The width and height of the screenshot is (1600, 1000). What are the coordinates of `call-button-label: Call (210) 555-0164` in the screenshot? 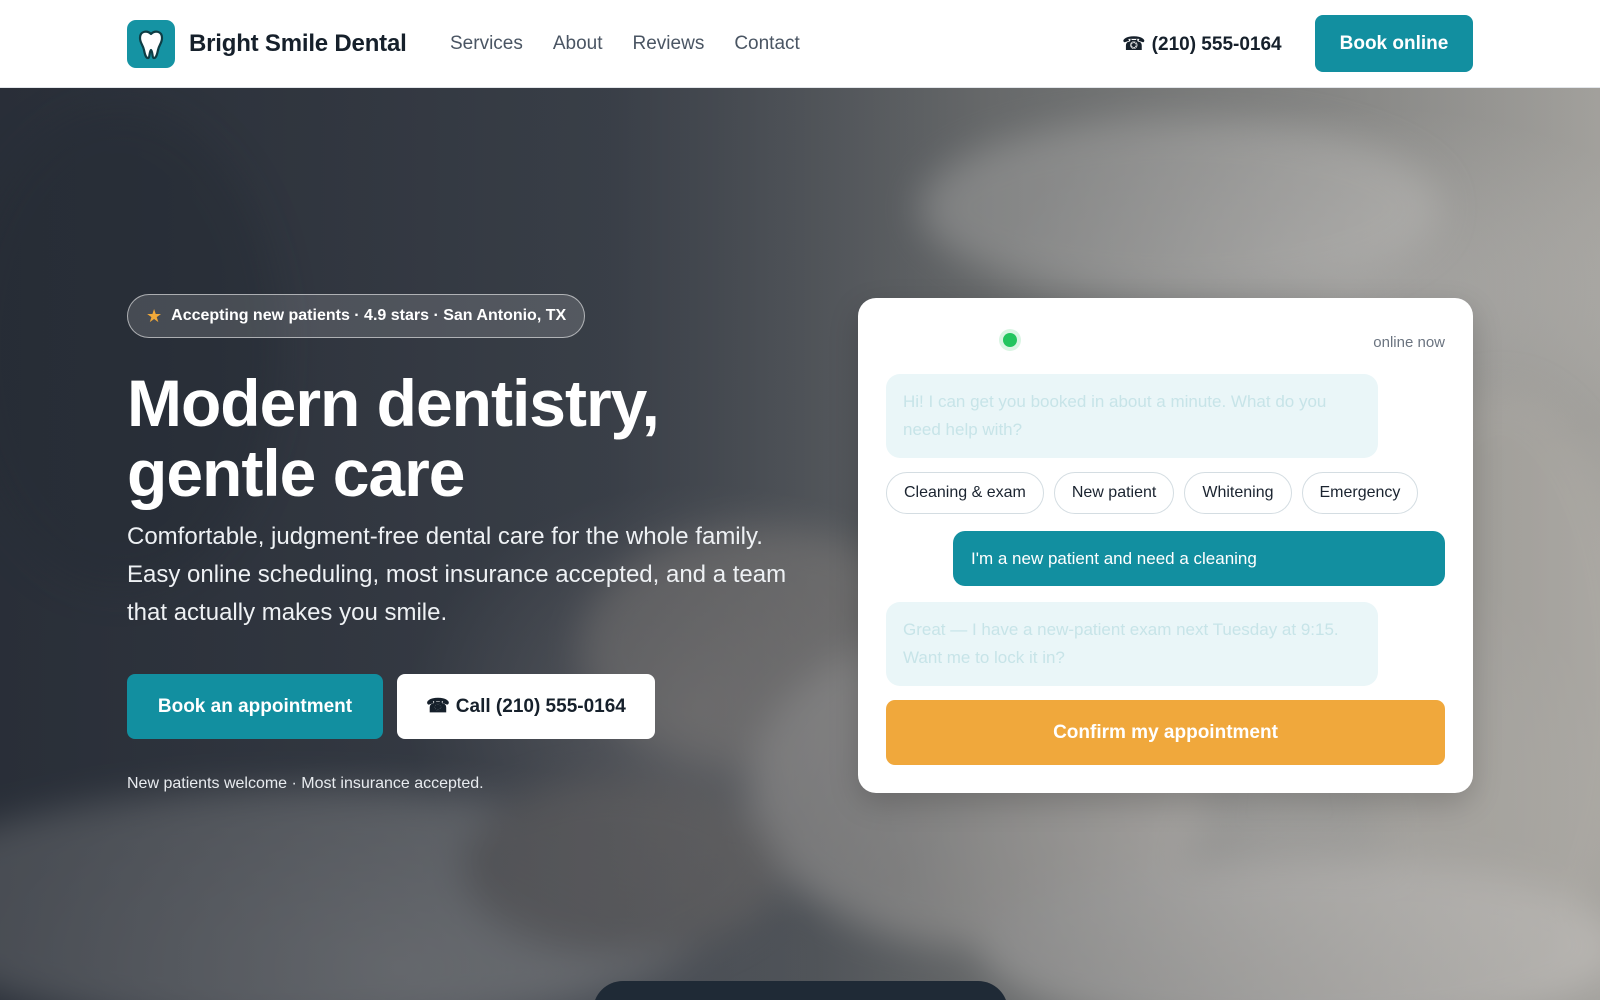 It's located at (540, 706).